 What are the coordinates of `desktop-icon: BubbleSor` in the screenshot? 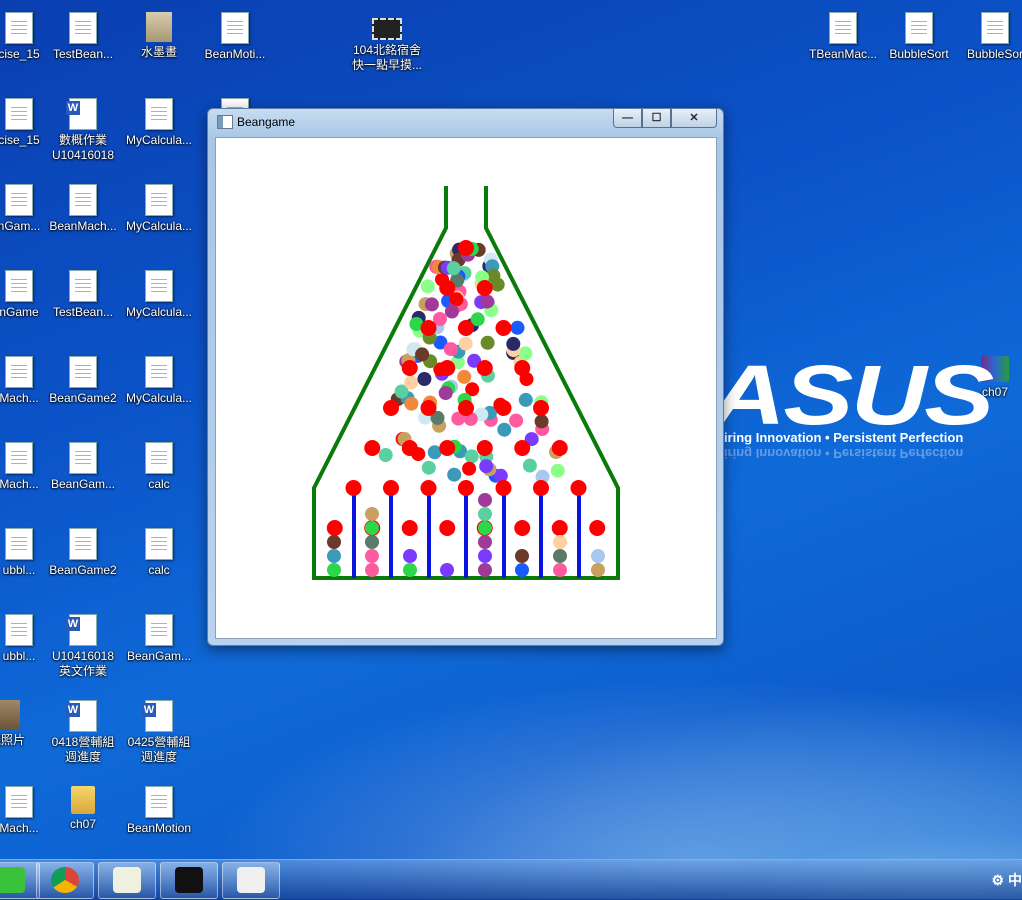 It's located at (990, 37).